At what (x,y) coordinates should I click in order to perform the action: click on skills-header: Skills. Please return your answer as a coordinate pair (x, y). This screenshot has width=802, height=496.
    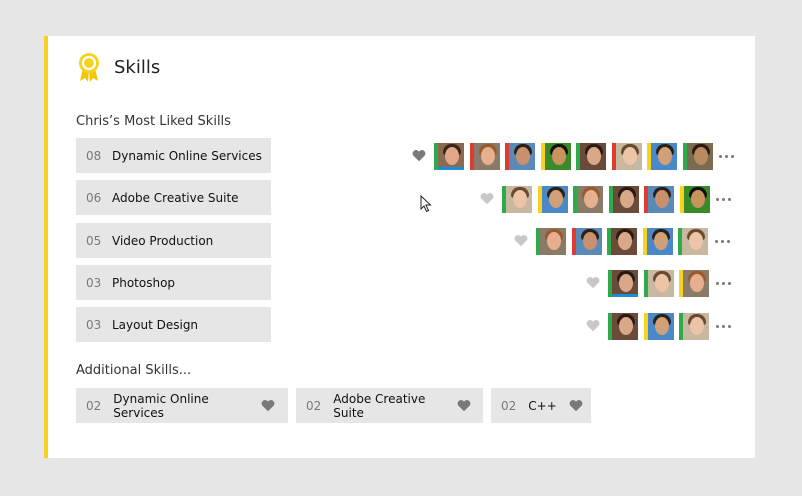
    Looking at the image, I should click on (118, 67).